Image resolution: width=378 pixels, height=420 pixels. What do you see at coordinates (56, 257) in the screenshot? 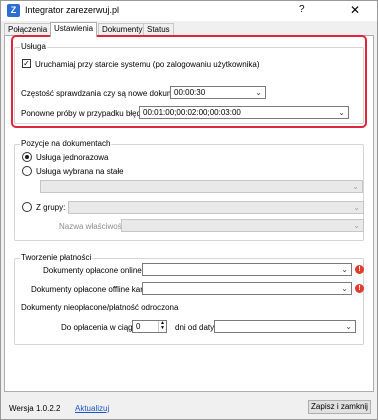
I see `platnosci-group-title: Tworzenie płatności` at bounding box center [56, 257].